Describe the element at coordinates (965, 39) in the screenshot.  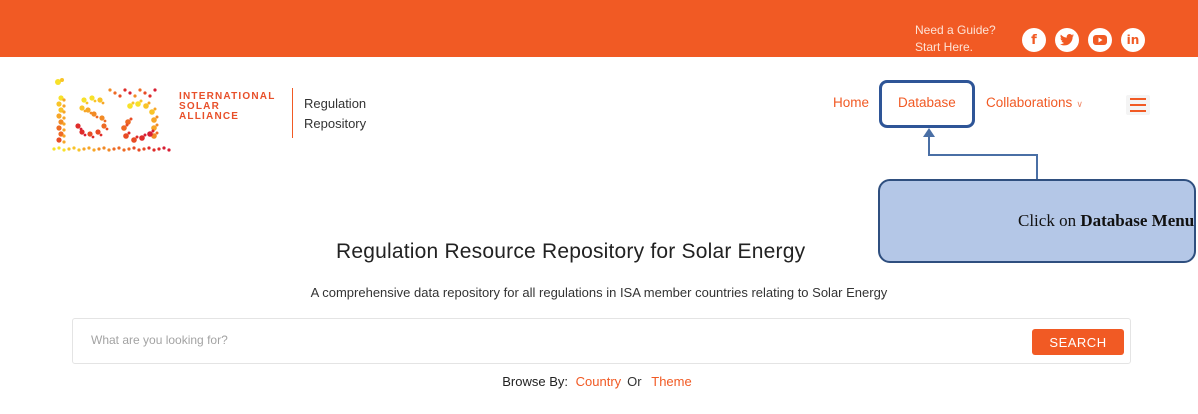
I see `guide-link: Need a Guide? Start Here.` at that location.